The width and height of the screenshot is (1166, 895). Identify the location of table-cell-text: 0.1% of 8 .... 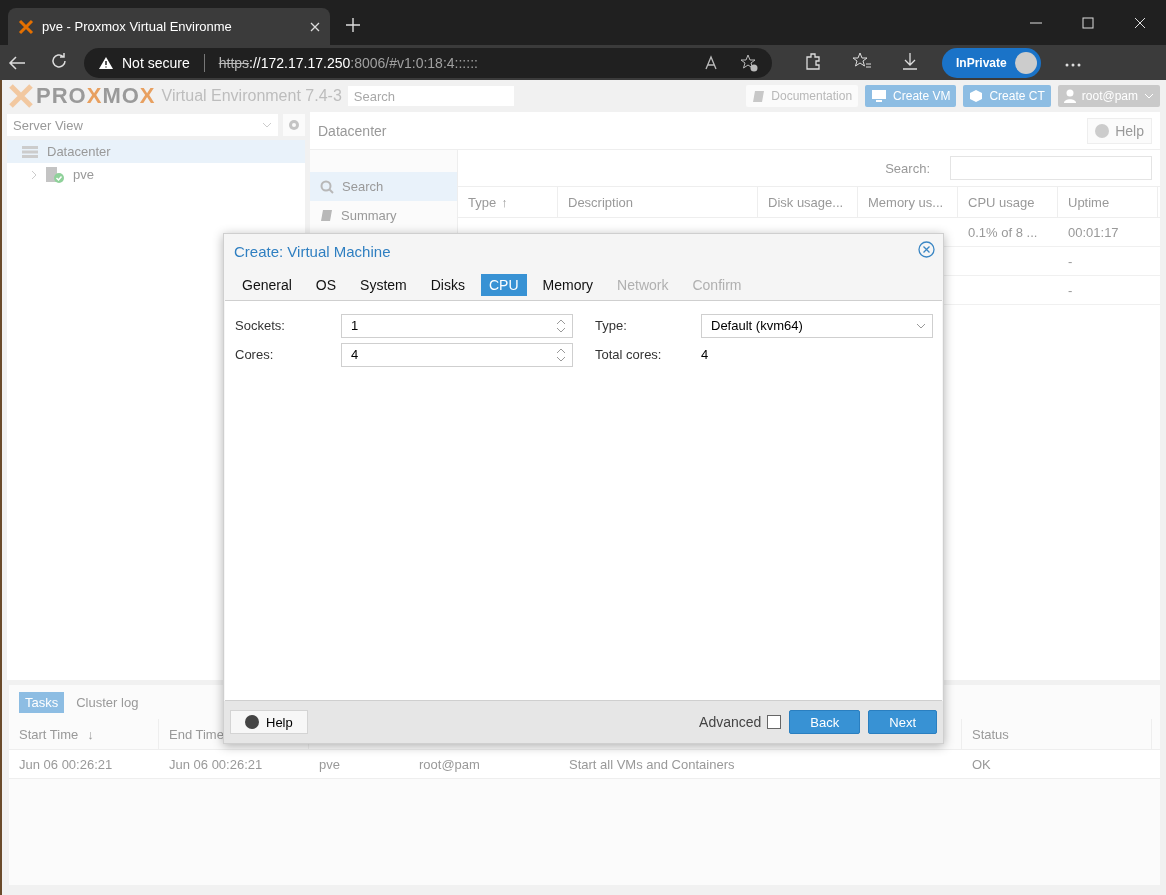
(1003, 232).